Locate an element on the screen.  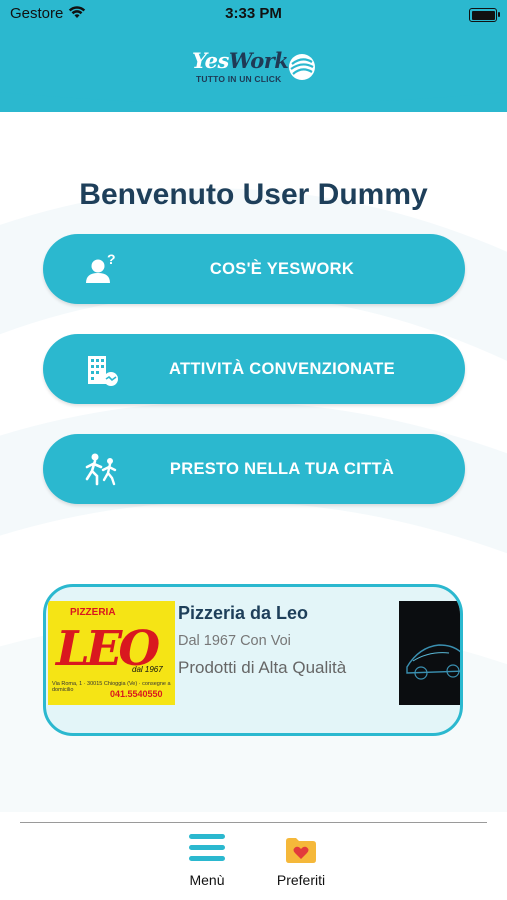
logo-tagline: TUTTO IN UN CLICK is located at coordinates (239, 79).